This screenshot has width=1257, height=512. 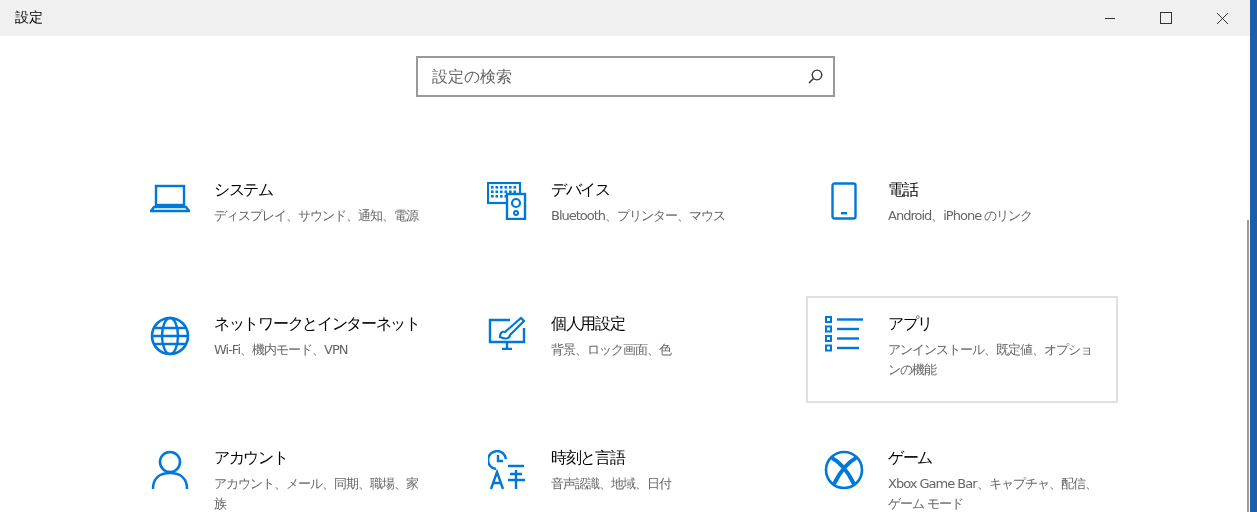 I want to click on keyboard-speaker-icon, so click(x=507, y=201).